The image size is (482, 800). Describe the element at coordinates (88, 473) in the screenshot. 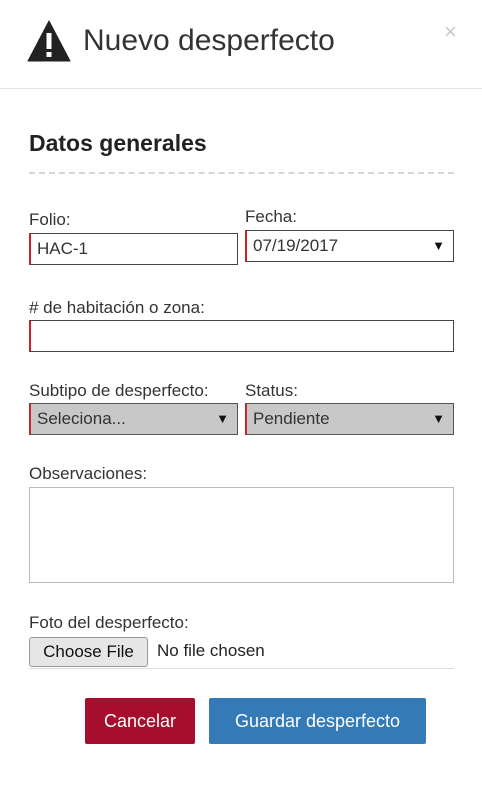

I see `observaciones-label: Observaciones:` at that location.